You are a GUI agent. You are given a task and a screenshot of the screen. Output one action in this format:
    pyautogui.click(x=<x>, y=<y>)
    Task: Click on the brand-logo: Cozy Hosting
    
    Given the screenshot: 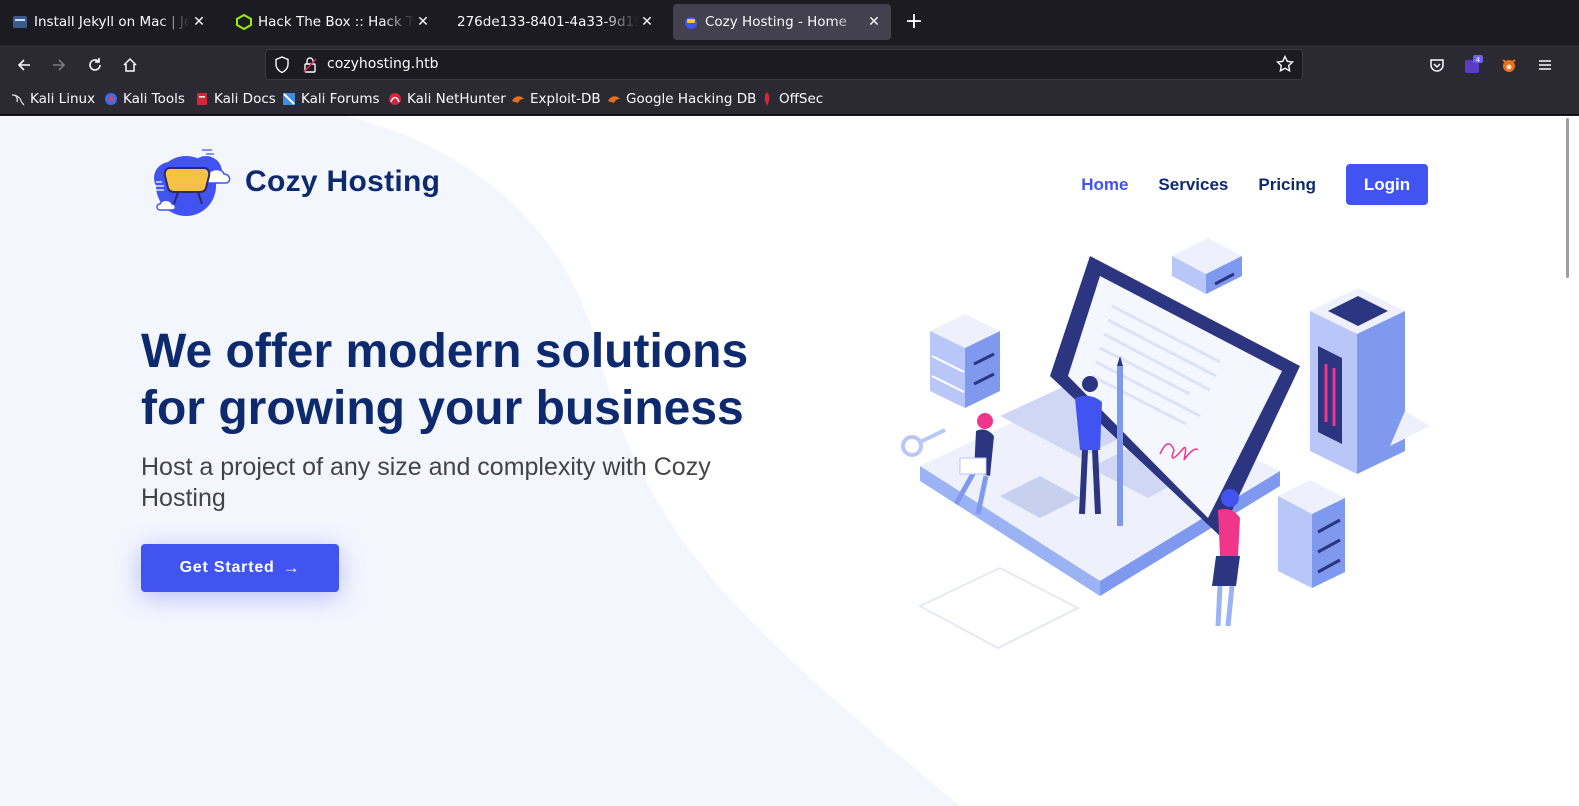 What is the action you would take?
    pyautogui.click(x=294, y=182)
    